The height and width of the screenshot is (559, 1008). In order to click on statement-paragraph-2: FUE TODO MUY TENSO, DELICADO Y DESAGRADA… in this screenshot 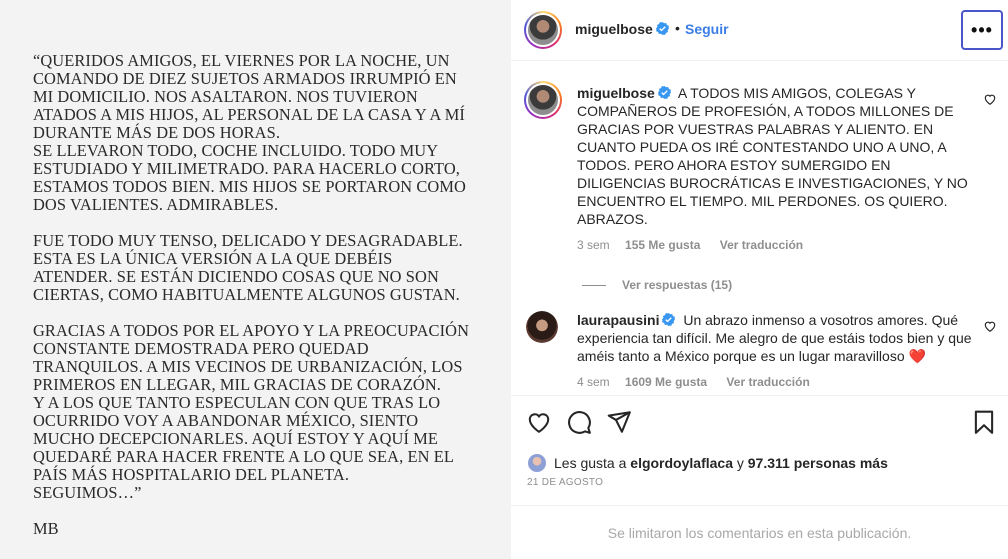, I will do `click(248, 267)`.